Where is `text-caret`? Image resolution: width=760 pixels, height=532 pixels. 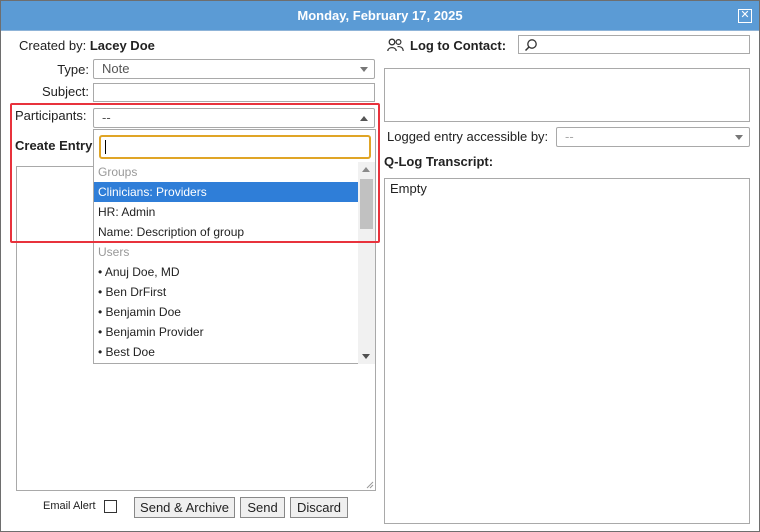 text-caret is located at coordinates (105, 147).